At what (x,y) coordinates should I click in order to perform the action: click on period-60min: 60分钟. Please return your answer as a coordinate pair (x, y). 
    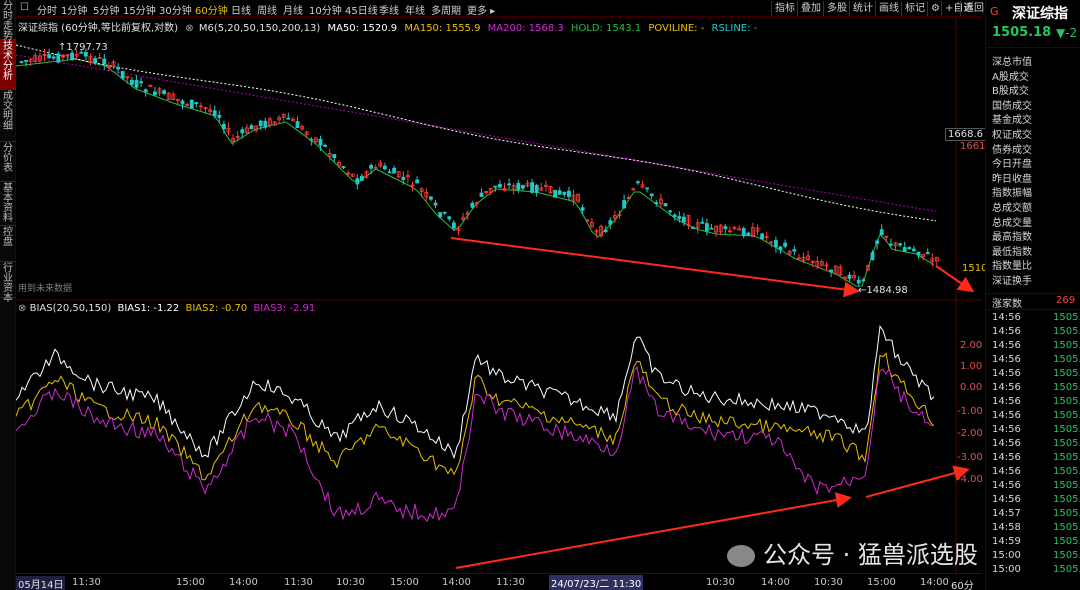
    Looking at the image, I should click on (211, 9).